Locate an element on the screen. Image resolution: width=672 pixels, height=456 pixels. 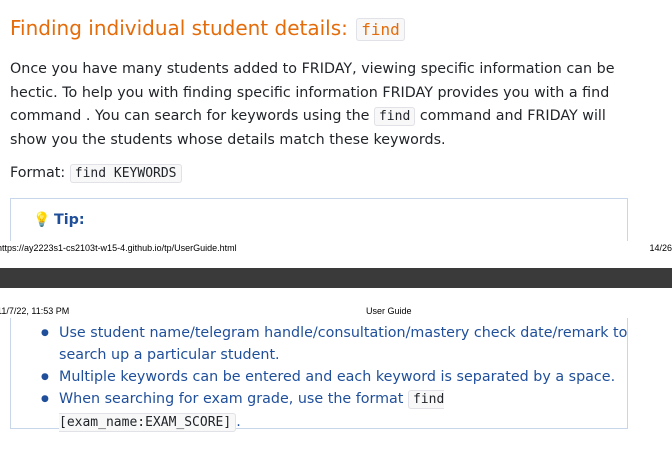
tip-title: Tip: is located at coordinates (69, 220).